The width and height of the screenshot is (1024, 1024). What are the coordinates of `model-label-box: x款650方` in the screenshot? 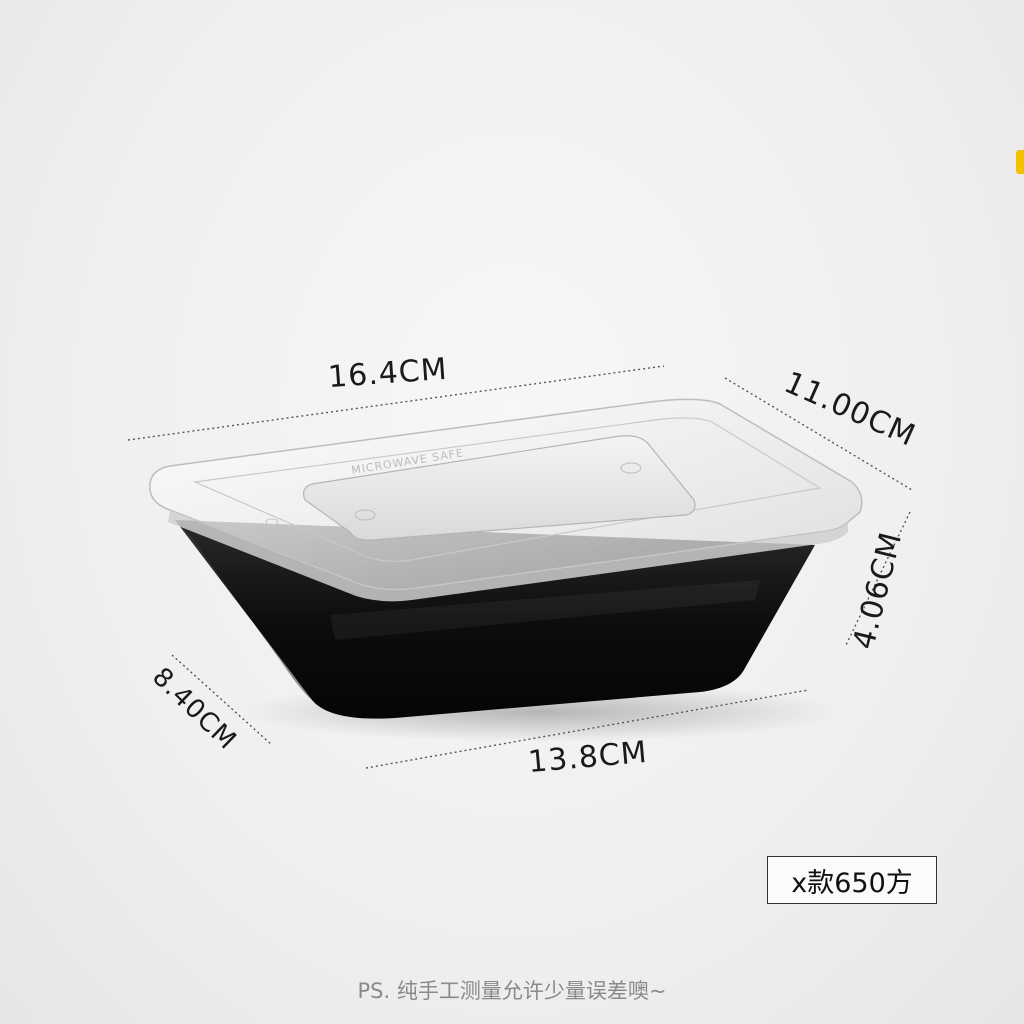 It's located at (852, 880).